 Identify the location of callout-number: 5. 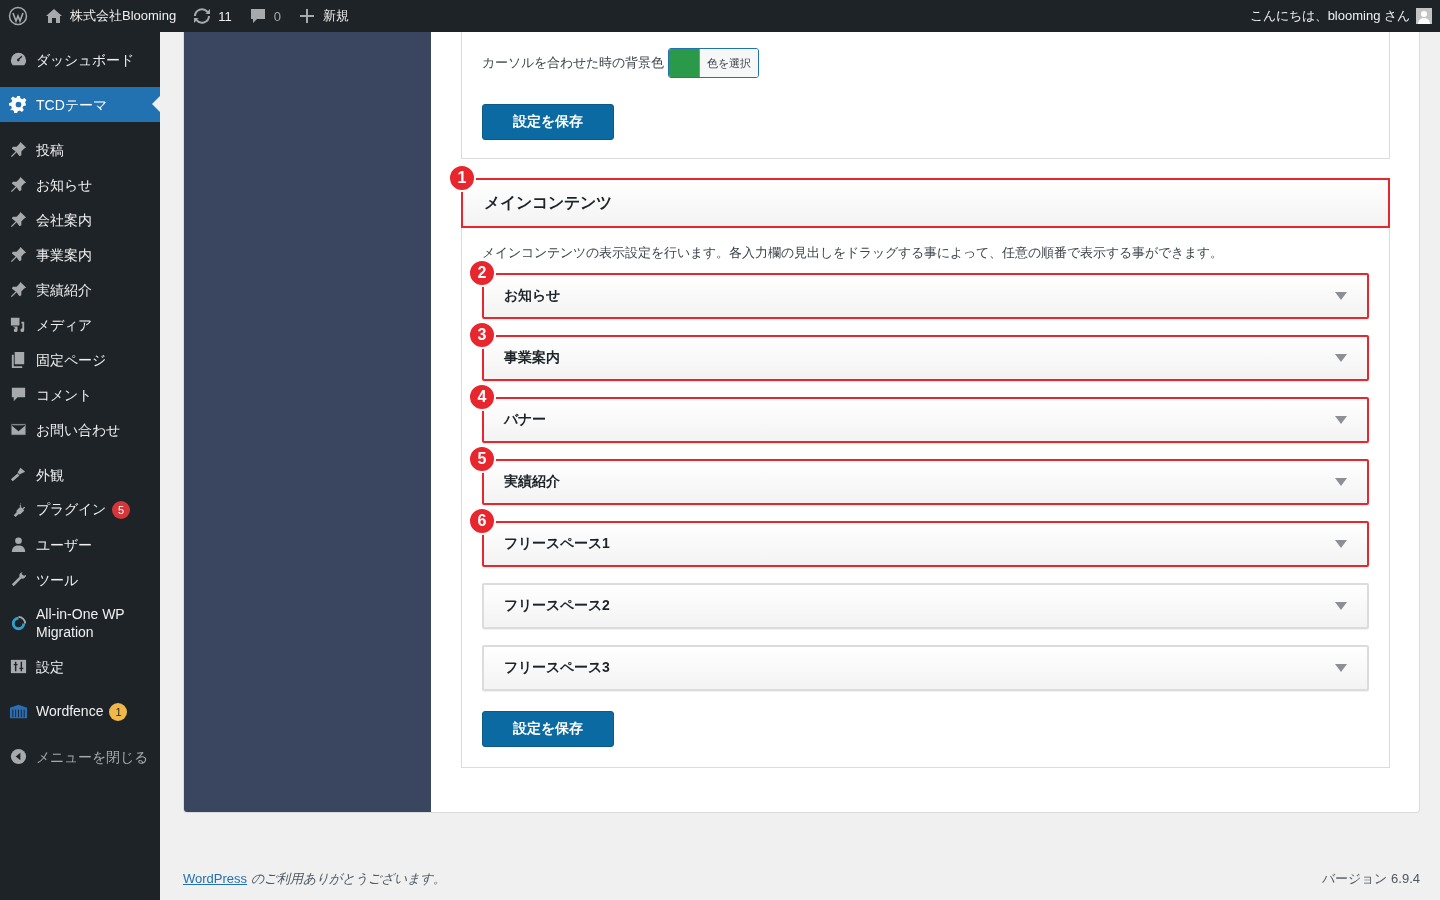
(482, 459).